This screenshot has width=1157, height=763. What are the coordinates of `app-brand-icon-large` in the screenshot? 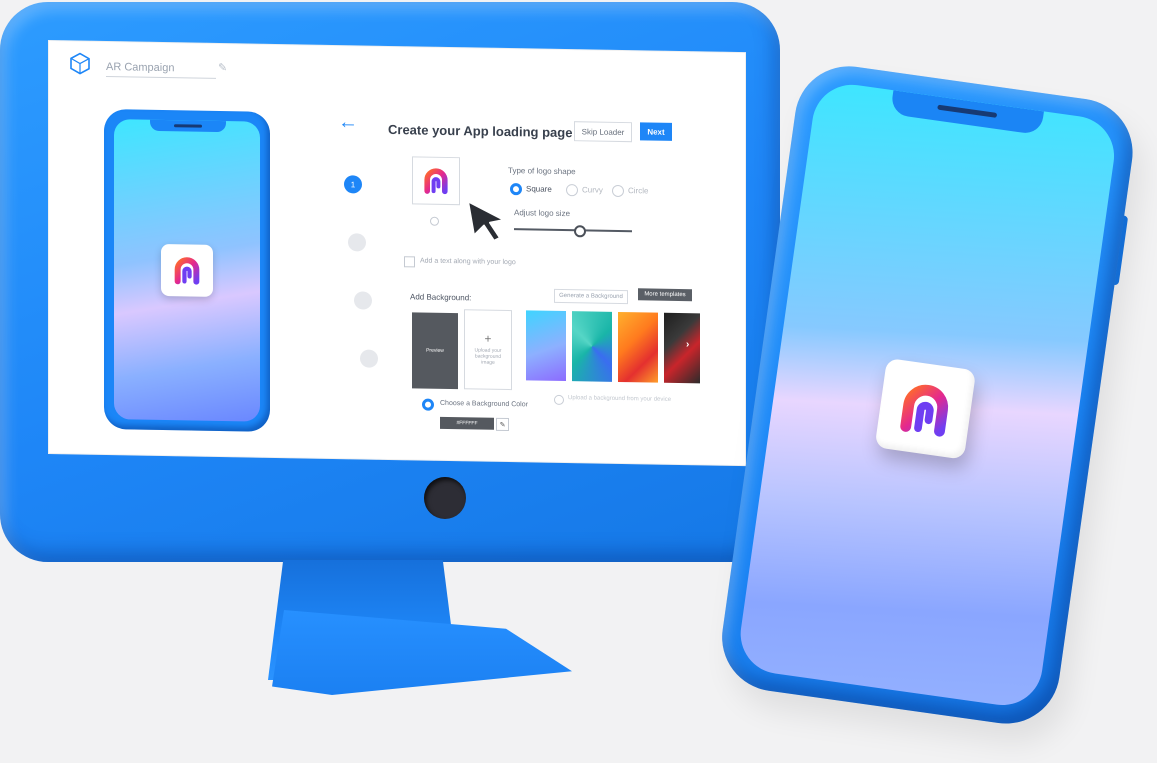 It's located at (924, 410).